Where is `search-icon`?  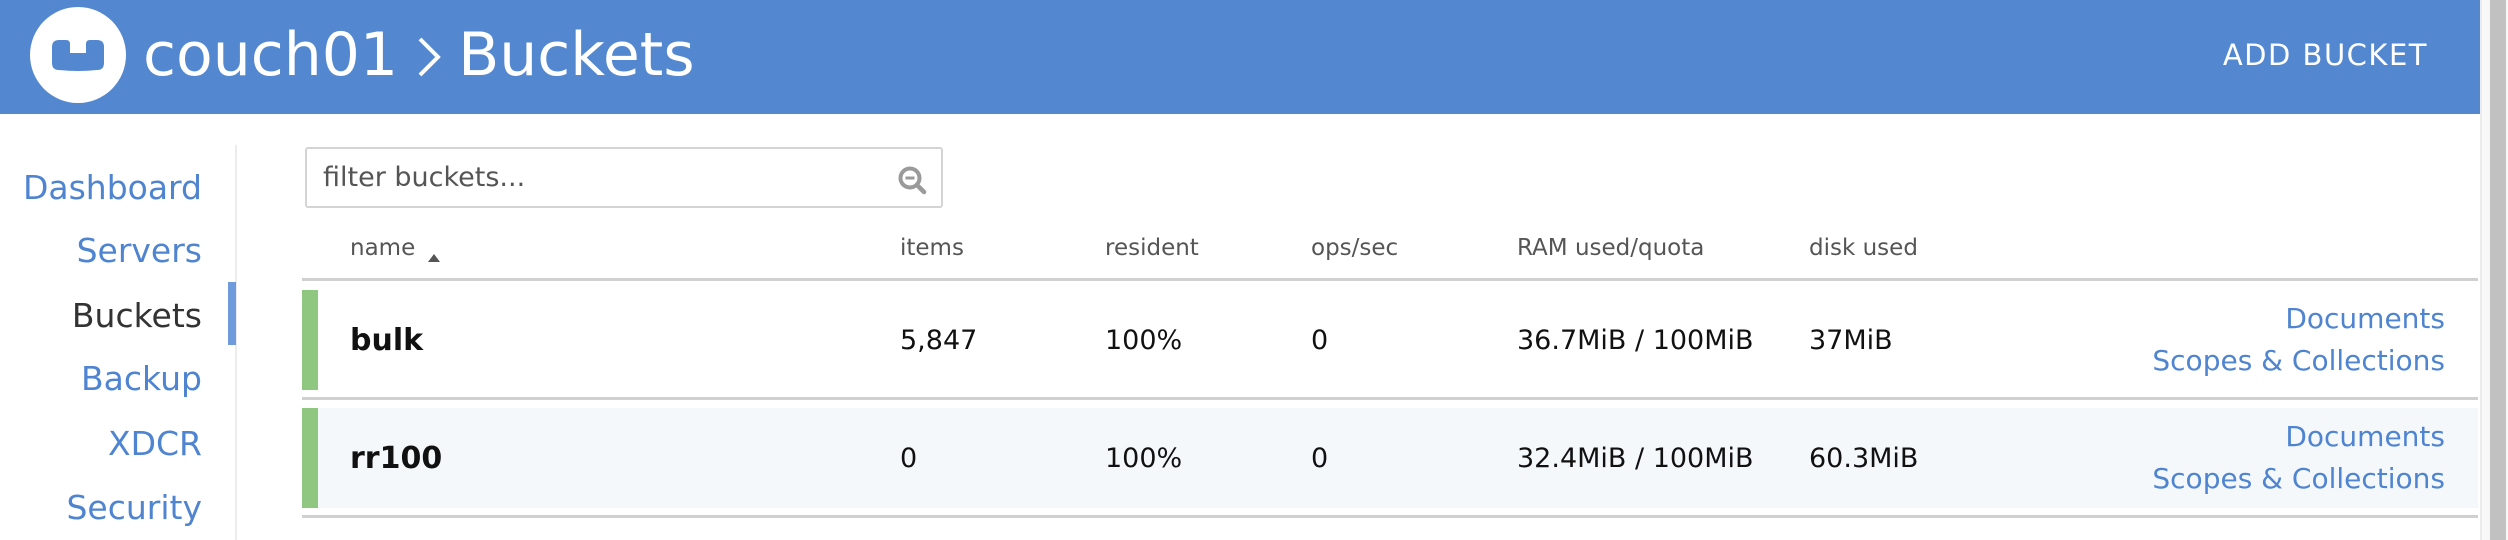 search-icon is located at coordinates (912, 180).